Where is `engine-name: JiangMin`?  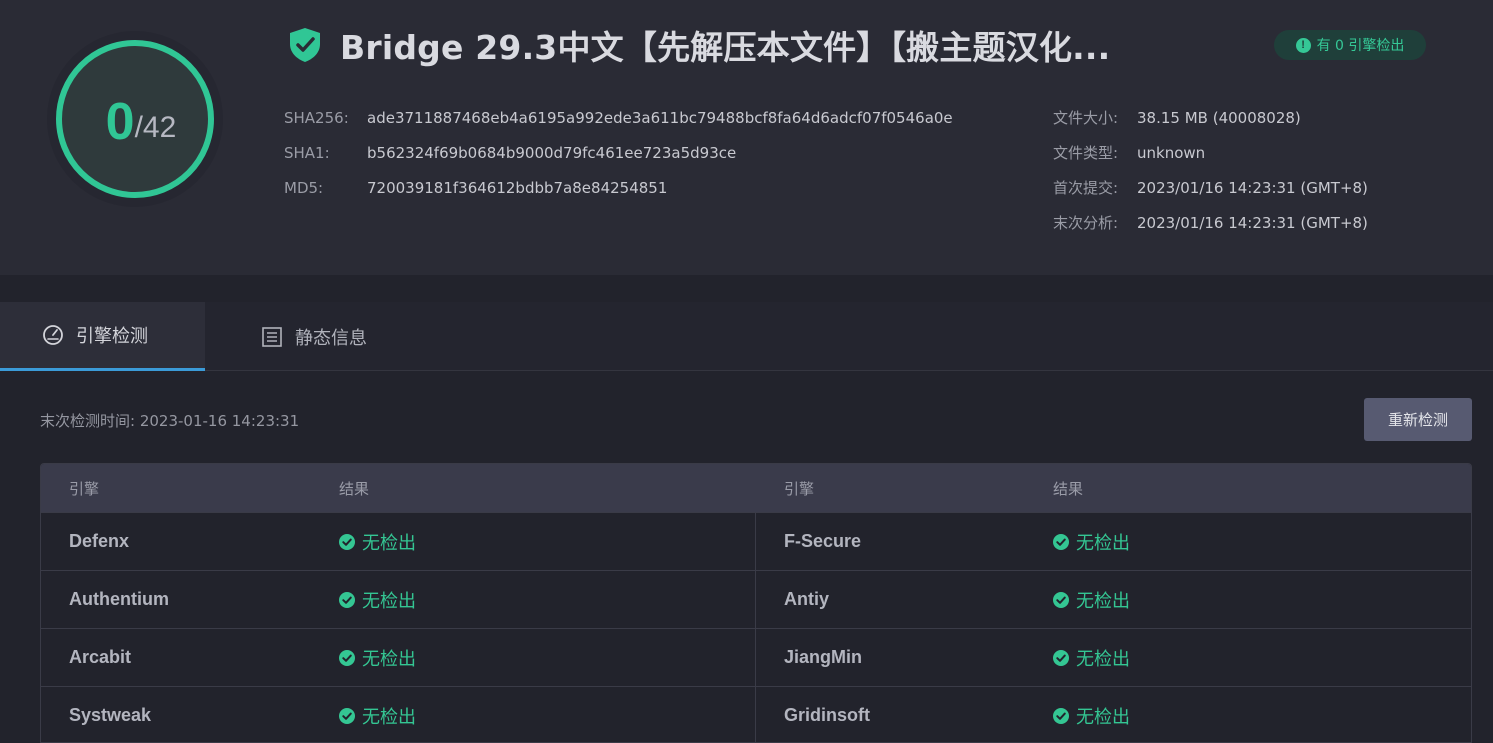
engine-name: JiangMin is located at coordinates (823, 657).